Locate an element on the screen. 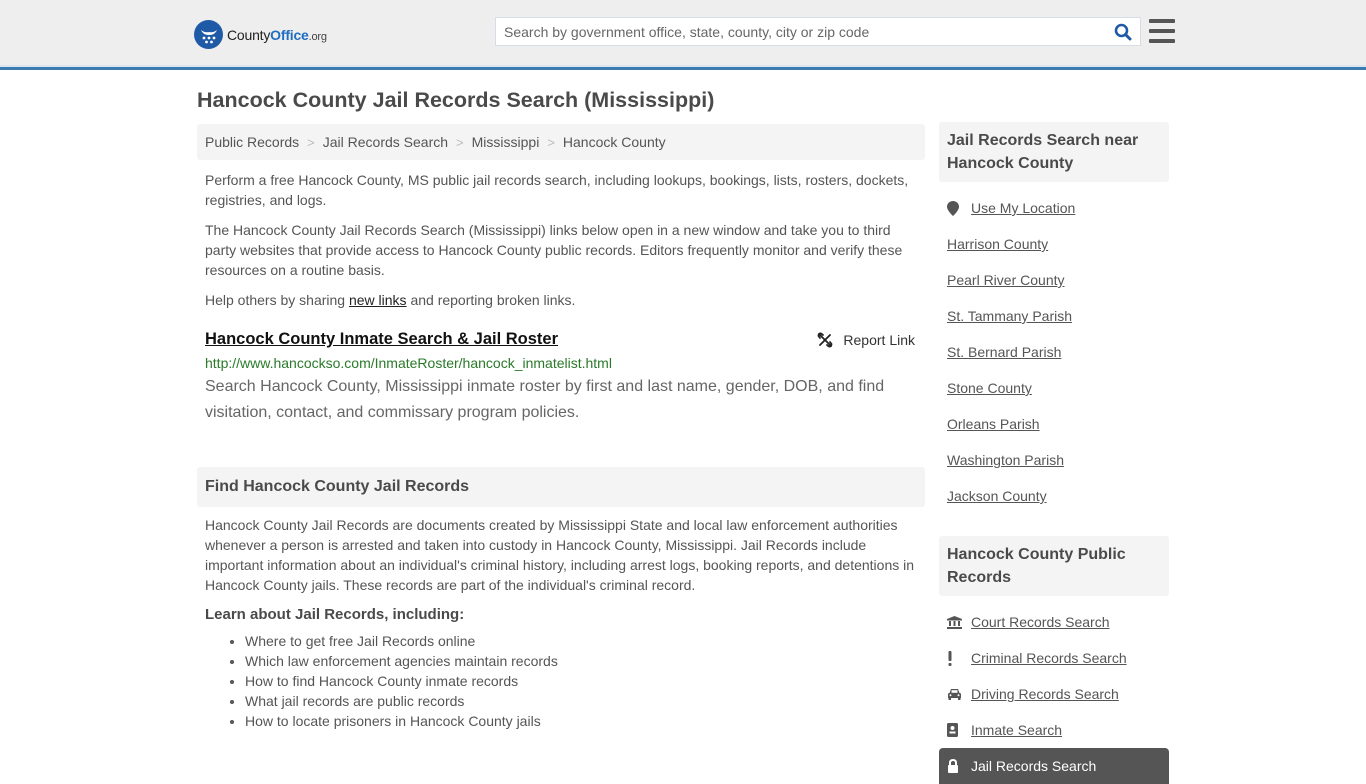 Image resolution: width=1366 pixels, height=784 pixels. hamburger-menu-icon is located at coordinates (1162, 21).